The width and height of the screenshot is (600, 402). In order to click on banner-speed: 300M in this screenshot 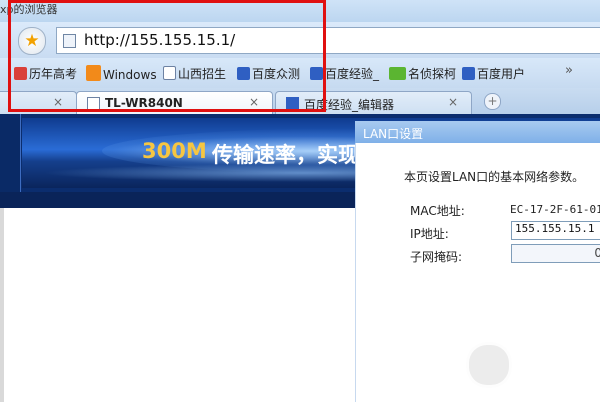, I will do `click(174, 151)`.